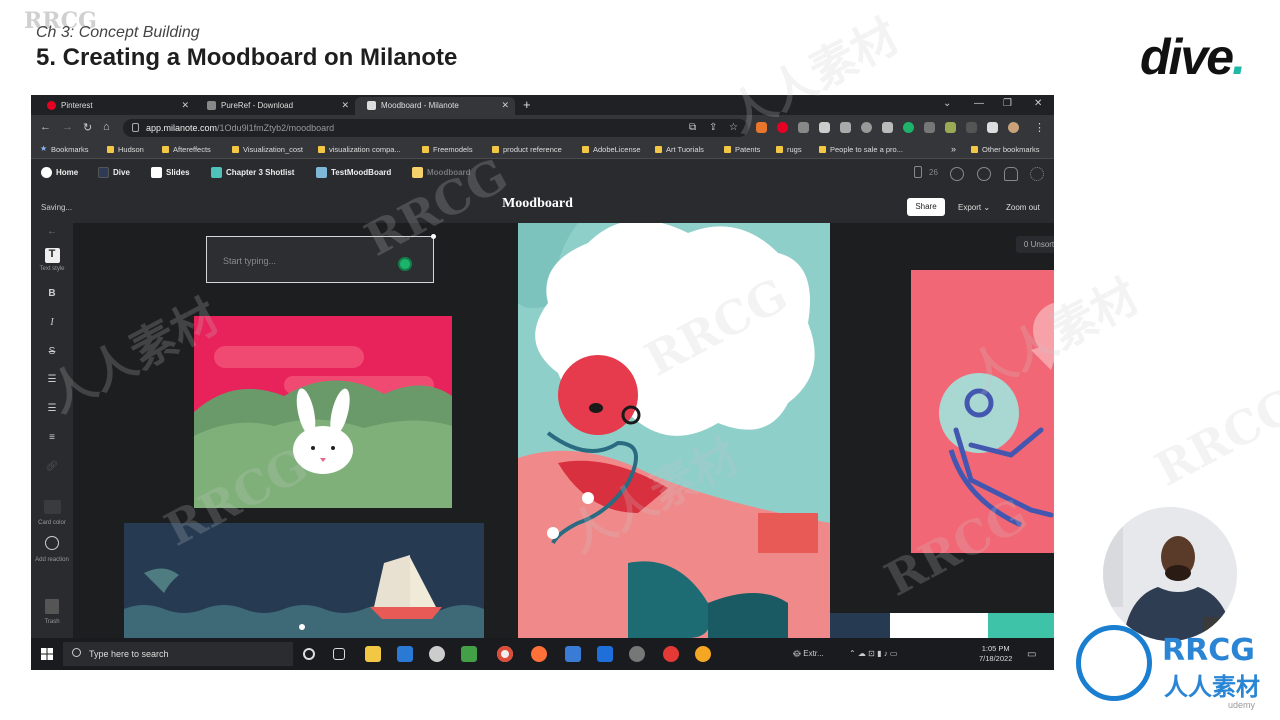 This screenshot has width=1280, height=720. I want to click on bookmark-item: Freemodels, so click(447, 149).